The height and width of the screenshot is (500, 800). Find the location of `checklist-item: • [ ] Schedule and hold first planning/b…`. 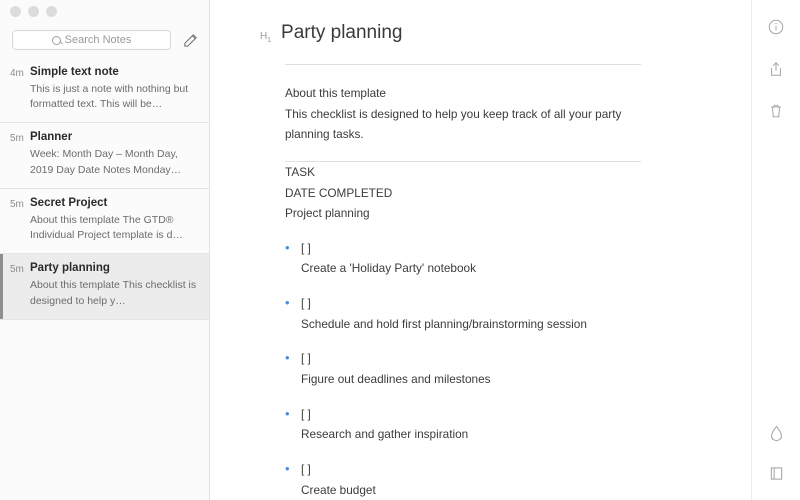

checklist-item: • [ ] Schedule and hold first planning/b… is located at coordinates (463, 313).